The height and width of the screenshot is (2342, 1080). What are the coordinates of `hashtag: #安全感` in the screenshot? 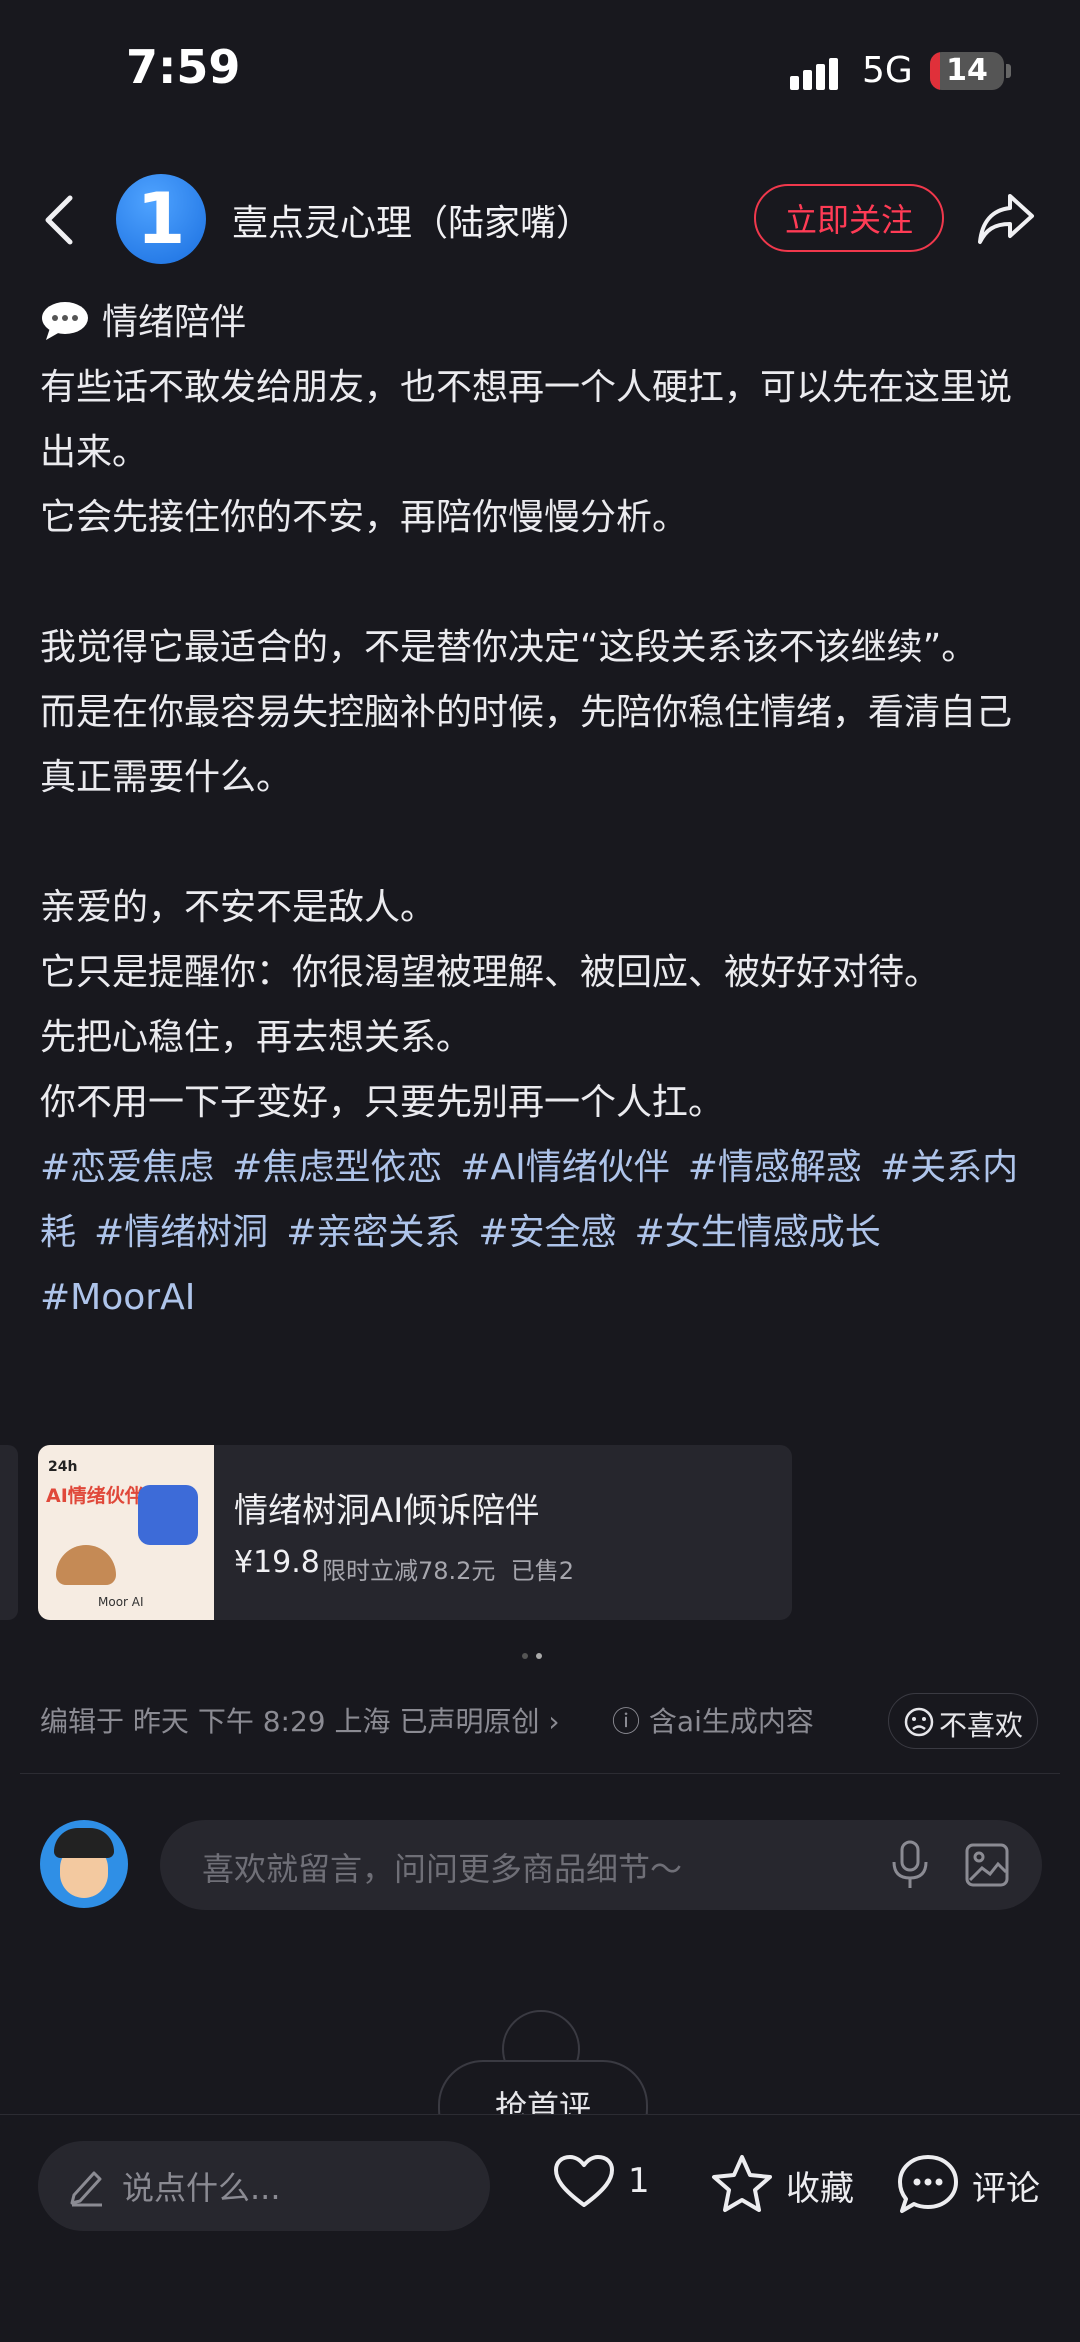 It's located at (547, 1232).